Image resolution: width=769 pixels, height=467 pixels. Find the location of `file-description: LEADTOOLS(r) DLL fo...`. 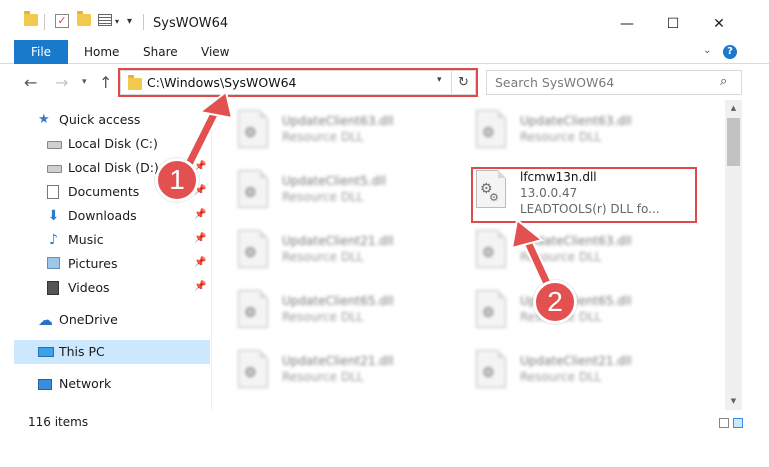

file-description: LEADTOOLS(r) DLL fo... is located at coordinates (590, 209).